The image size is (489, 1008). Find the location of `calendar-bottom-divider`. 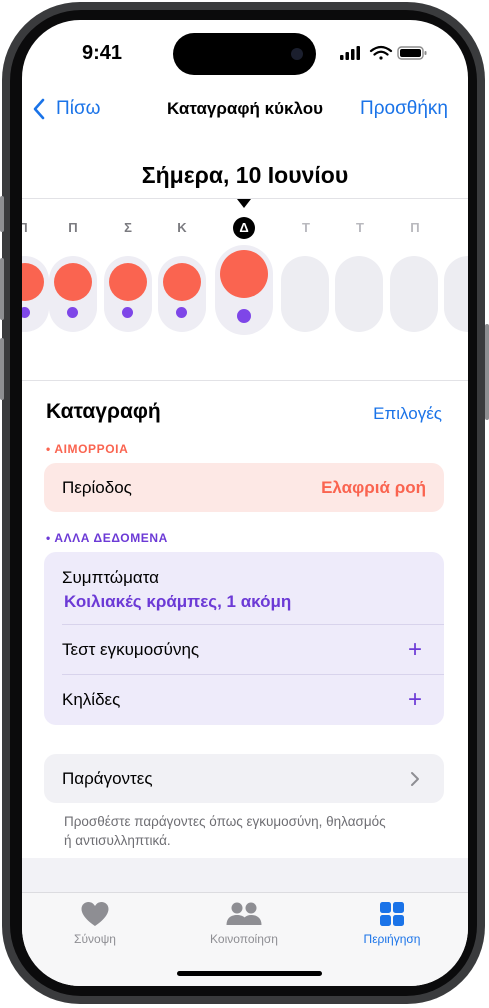

calendar-bottom-divider is located at coordinates (245, 380).